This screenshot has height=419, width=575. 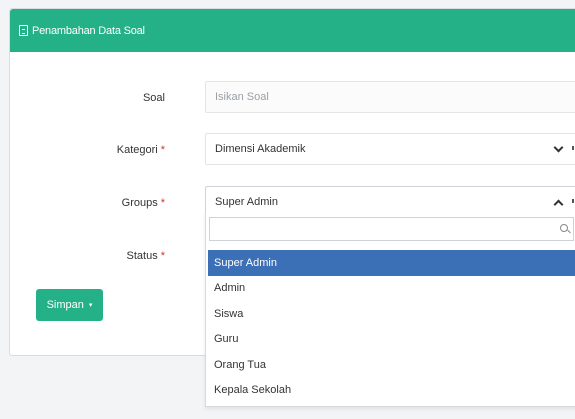 I want to click on kategori-selected-value: Dimensi Akademik, so click(x=260, y=149).